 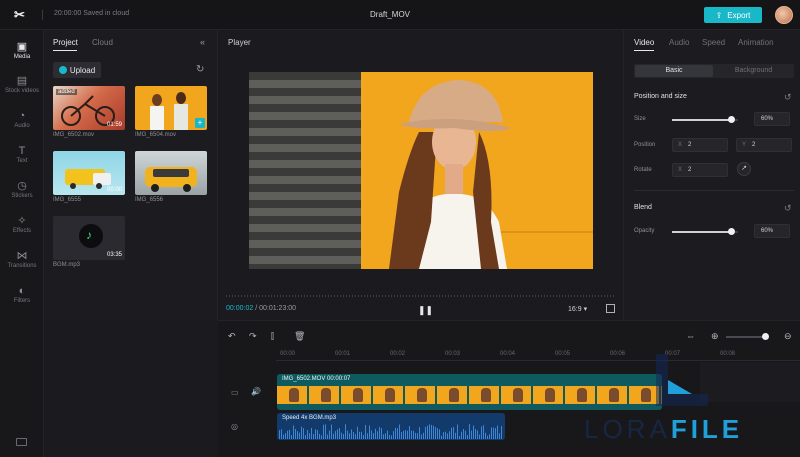 What do you see at coordinates (102, 42) in the screenshot?
I see `tab-cloud: Cloud` at bounding box center [102, 42].